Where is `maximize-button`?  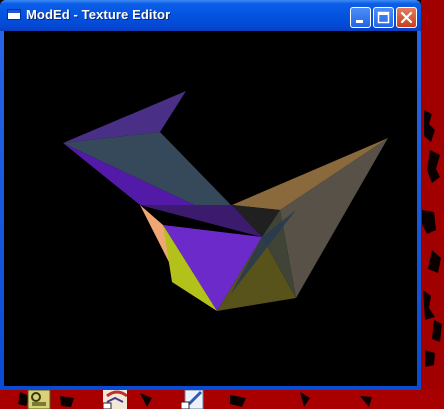 maximize-button is located at coordinates (383, 17).